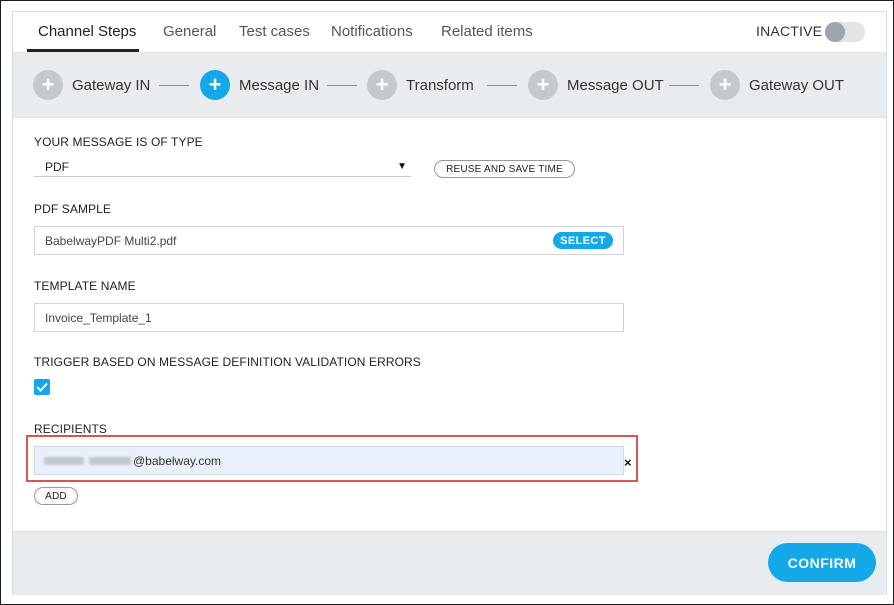 Image resolution: width=894 pixels, height=605 pixels. I want to click on confirm-button: CONFIRM, so click(822, 562).